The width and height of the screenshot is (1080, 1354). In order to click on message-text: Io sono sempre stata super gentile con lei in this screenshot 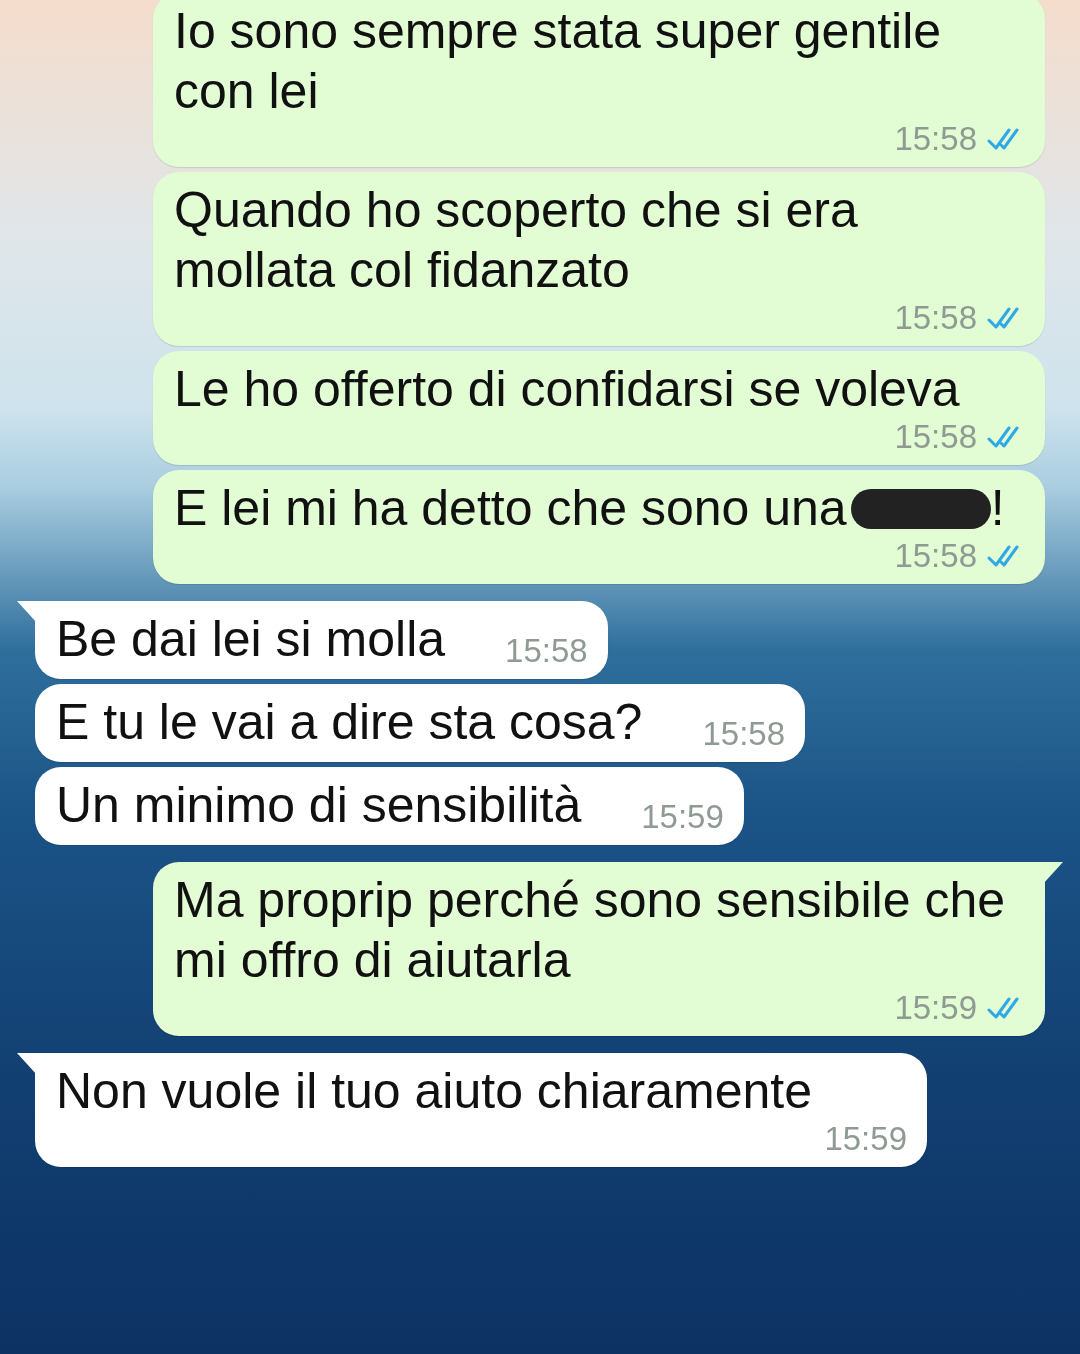, I will do `click(558, 61)`.